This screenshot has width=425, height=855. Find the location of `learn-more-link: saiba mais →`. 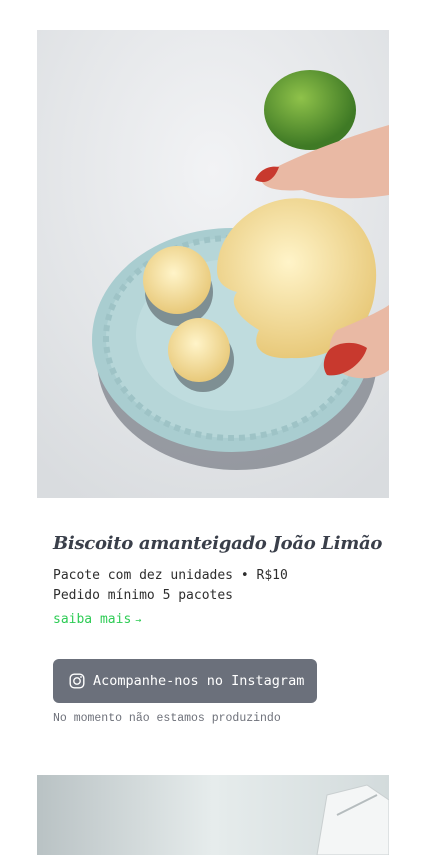

learn-more-link: saiba mais → is located at coordinates (97, 619).